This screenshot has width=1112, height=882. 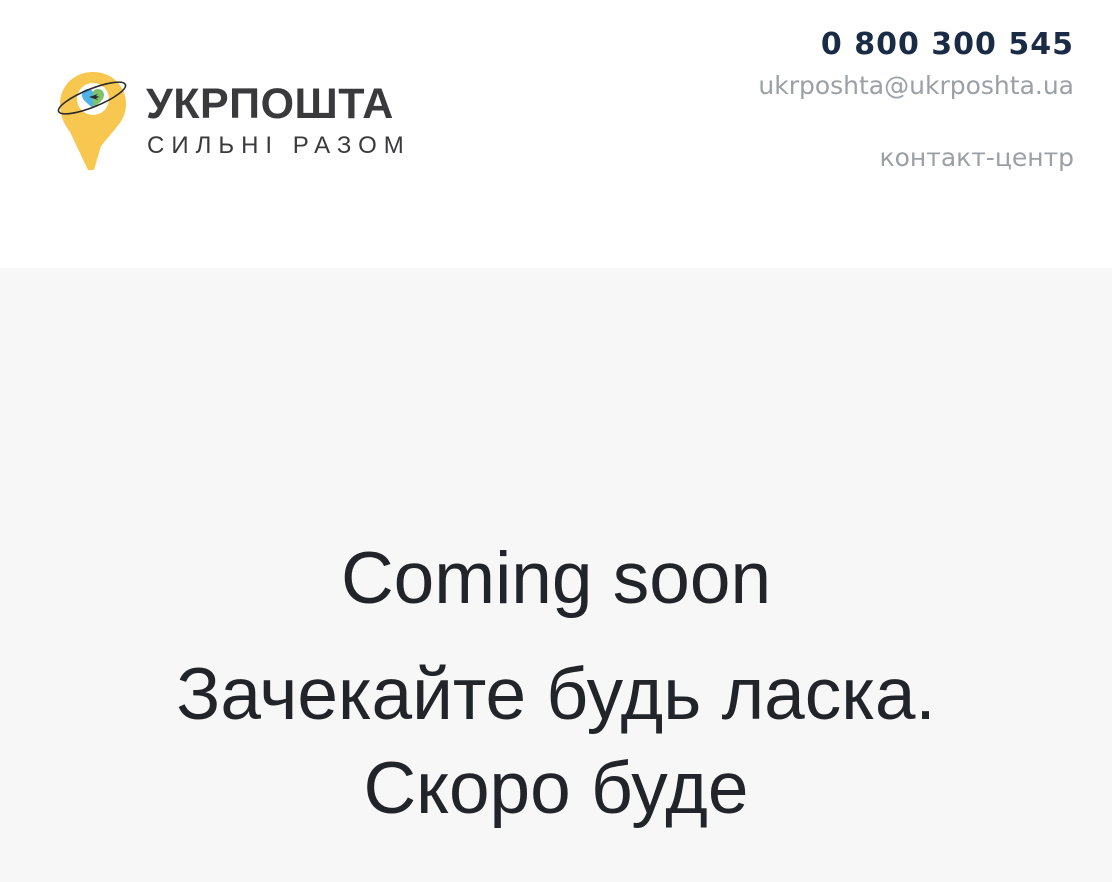 What do you see at coordinates (556, 578) in the screenshot?
I see `coming-soon-heading: Coming soon` at bounding box center [556, 578].